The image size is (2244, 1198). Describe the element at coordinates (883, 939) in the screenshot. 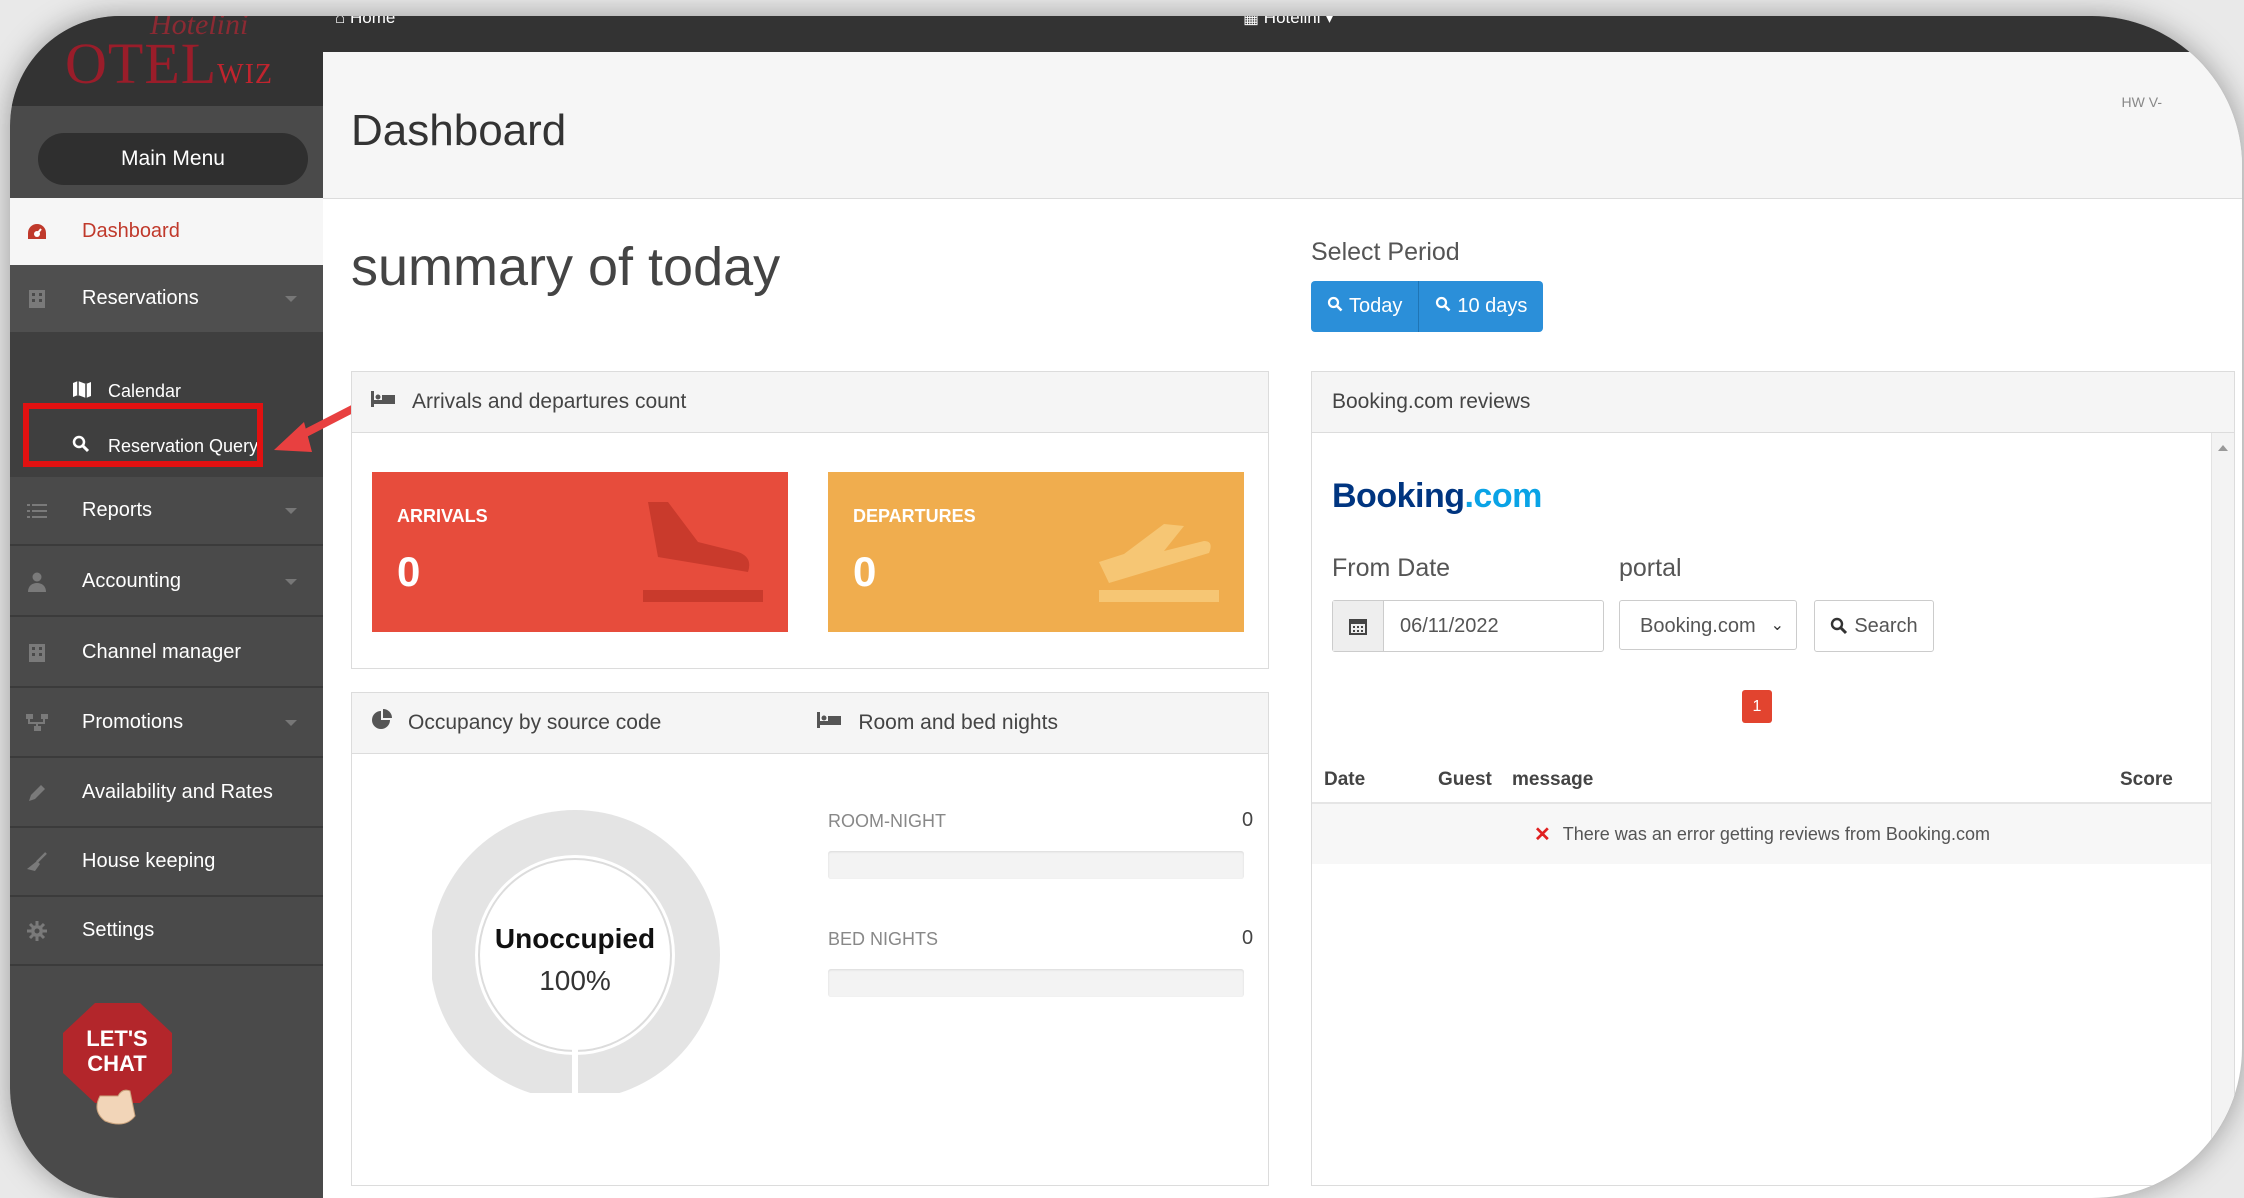

I see `bed-nights-label: BED NIGHTS` at that location.